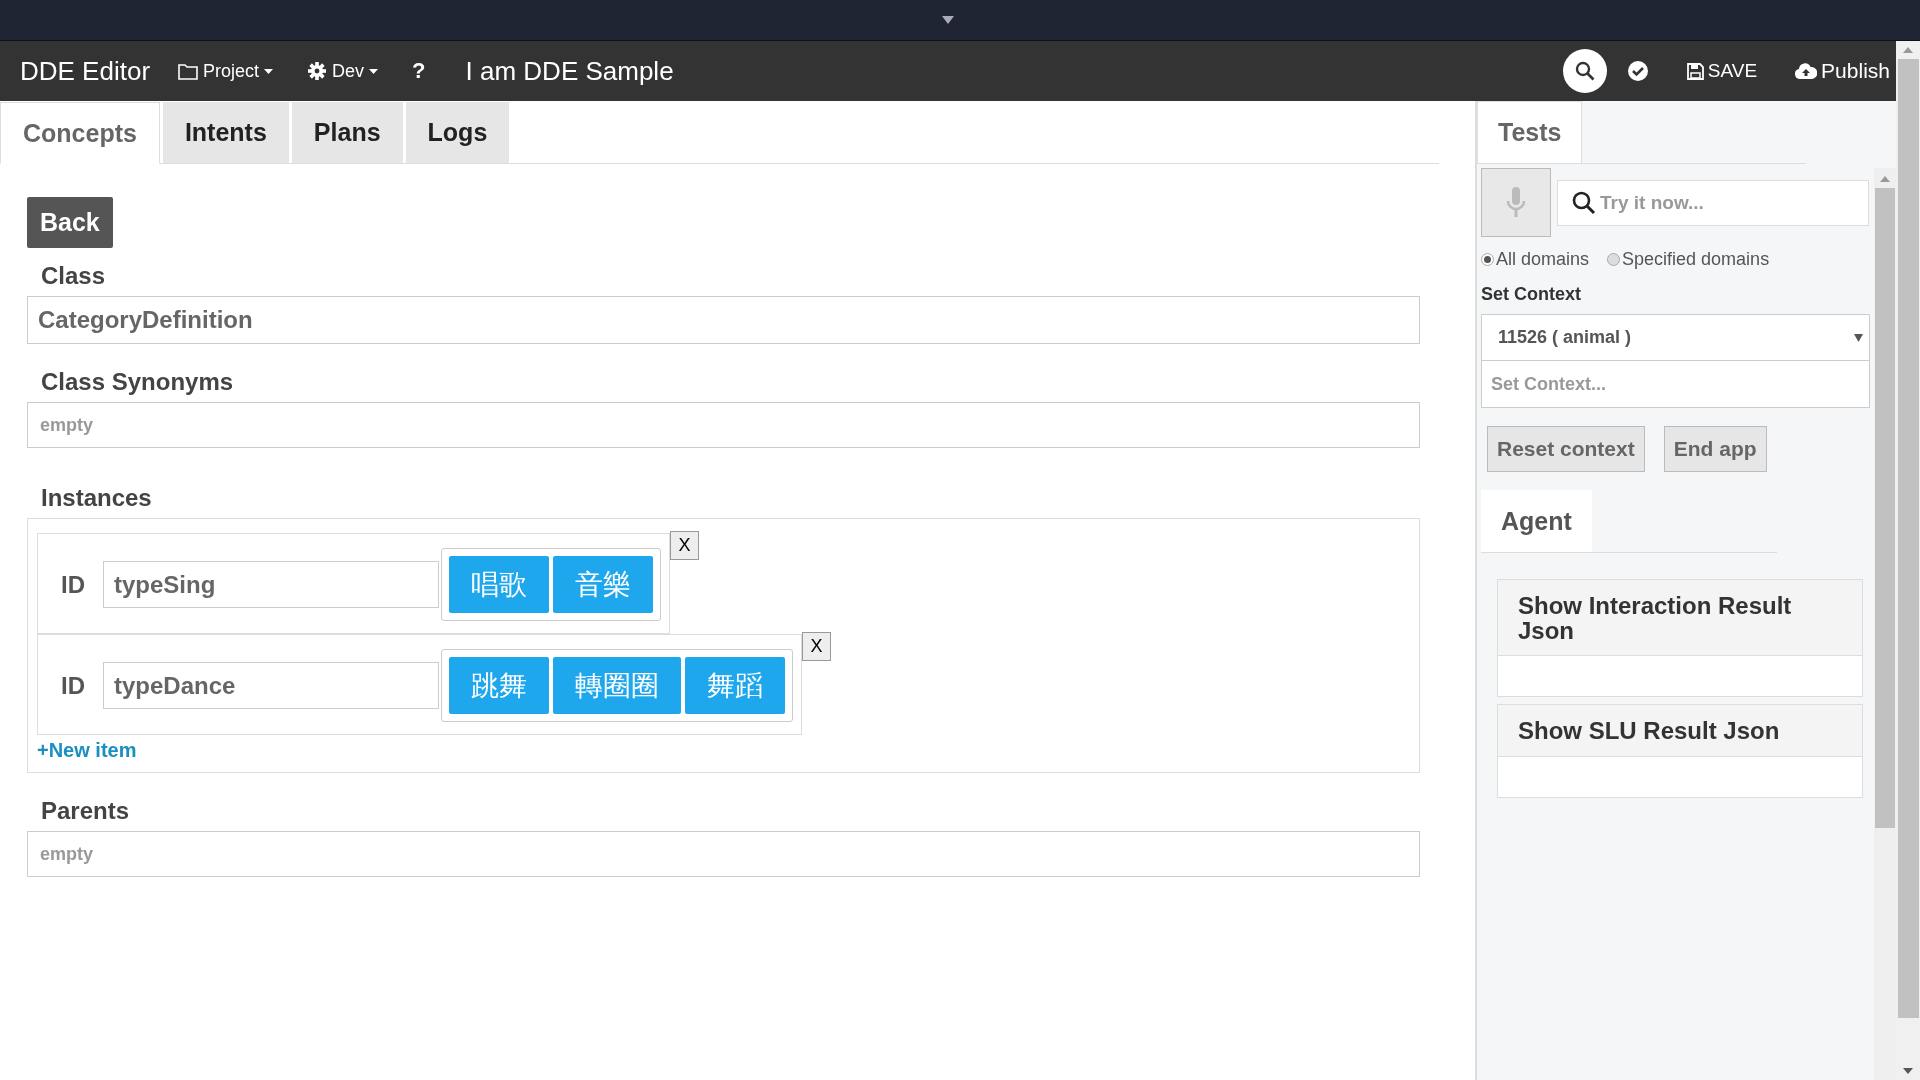  I want to click on field-label: Instances, so click(96, 498).